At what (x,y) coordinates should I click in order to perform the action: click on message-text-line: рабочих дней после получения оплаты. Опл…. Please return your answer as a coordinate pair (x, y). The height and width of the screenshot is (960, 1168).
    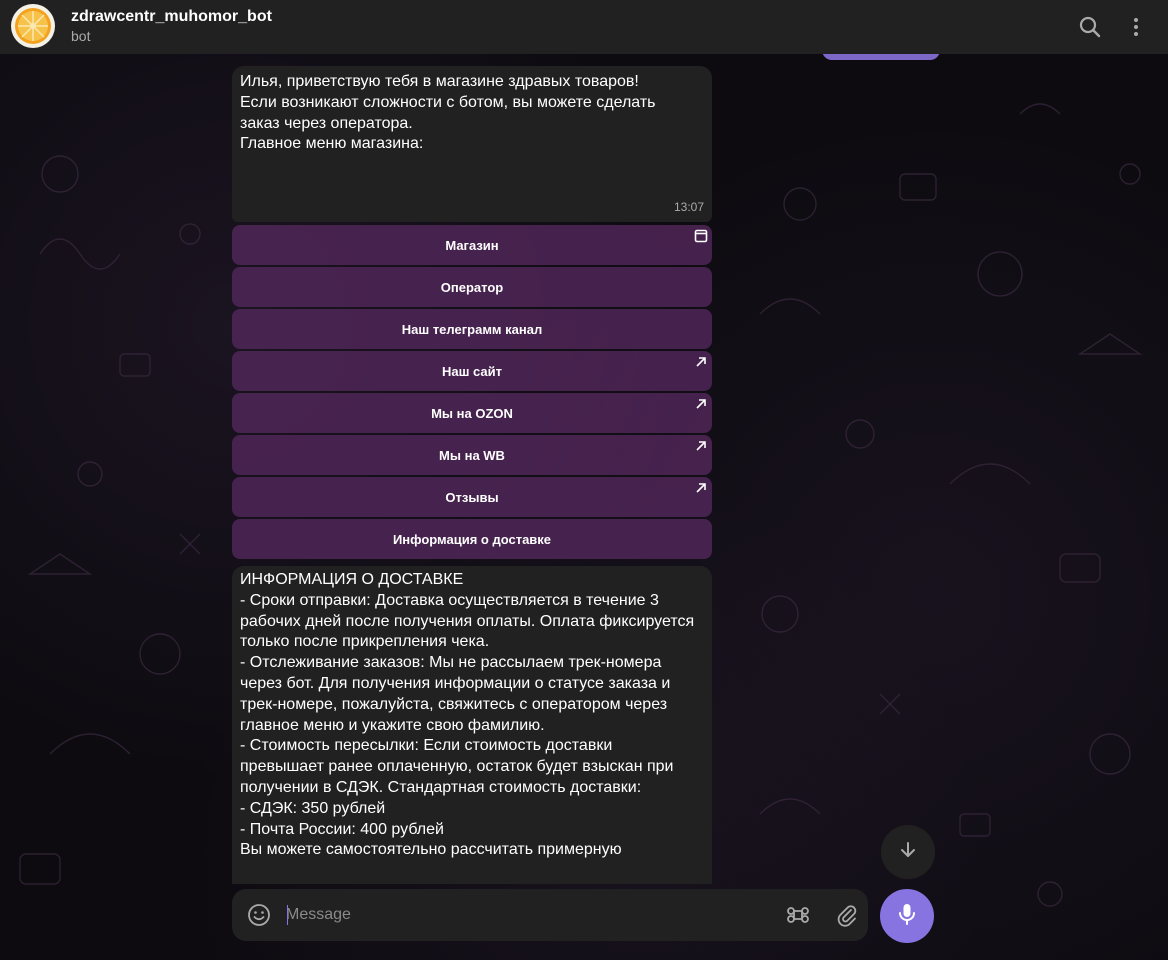
    Looking at the image, I should click on (467, 621).